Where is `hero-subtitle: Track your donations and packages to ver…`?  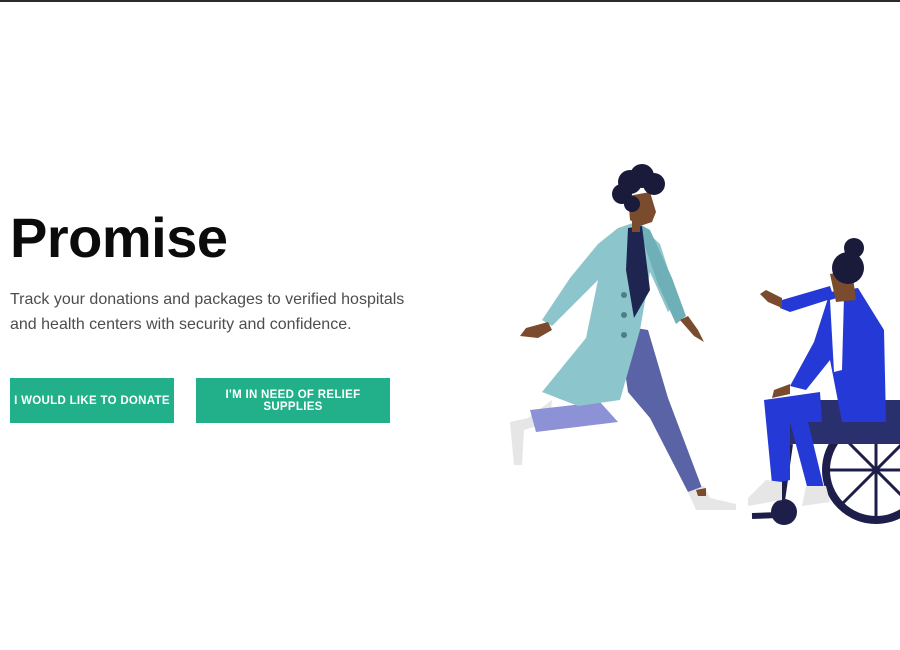 hero-subtitle: Track your donations and packages to ver… is located at coordinates (207, 312).